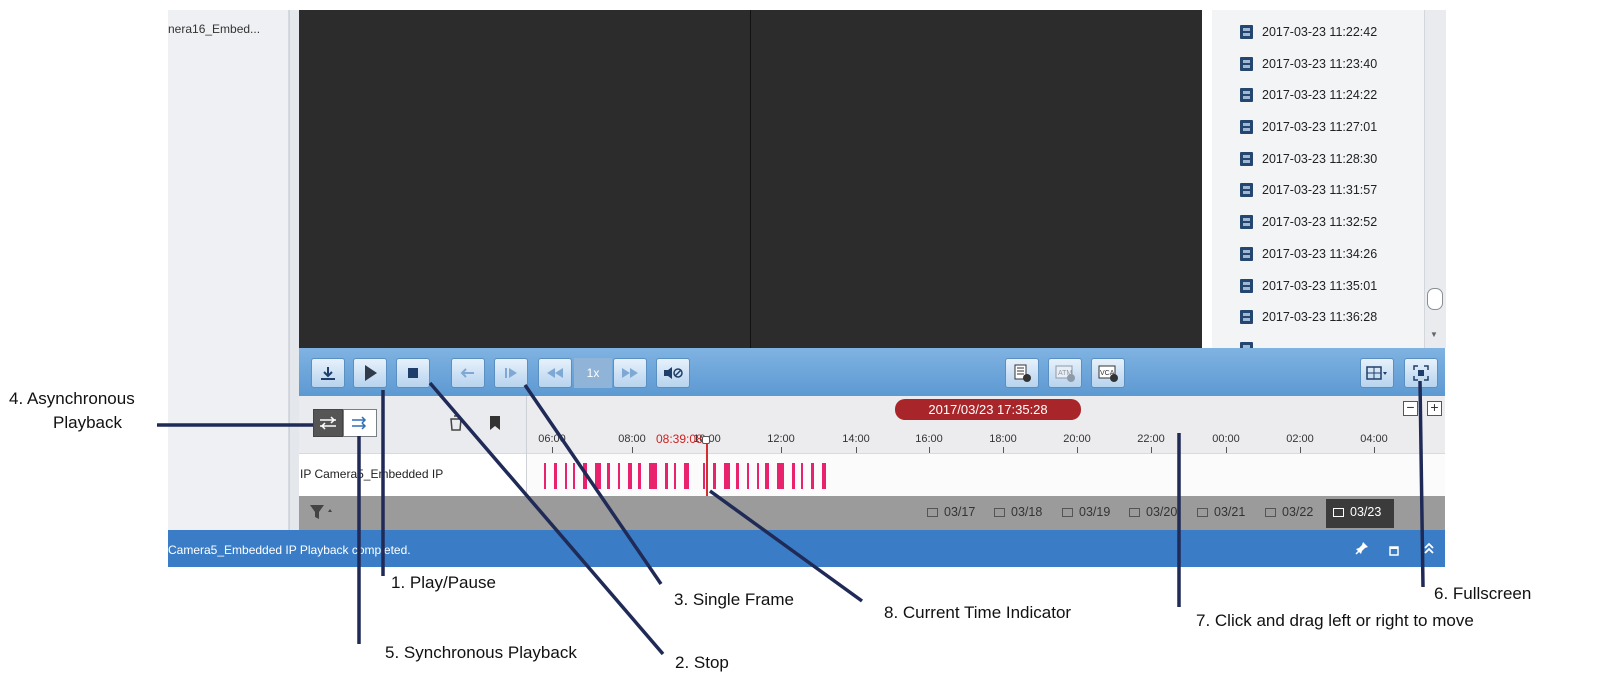 The width and height of the screenshot is (1597, 685). What do you see at coordinates (734, 599) in the screenshot?
I see `annotation-single-frame: 3. Single Frame` at bounding box center [734, 599].